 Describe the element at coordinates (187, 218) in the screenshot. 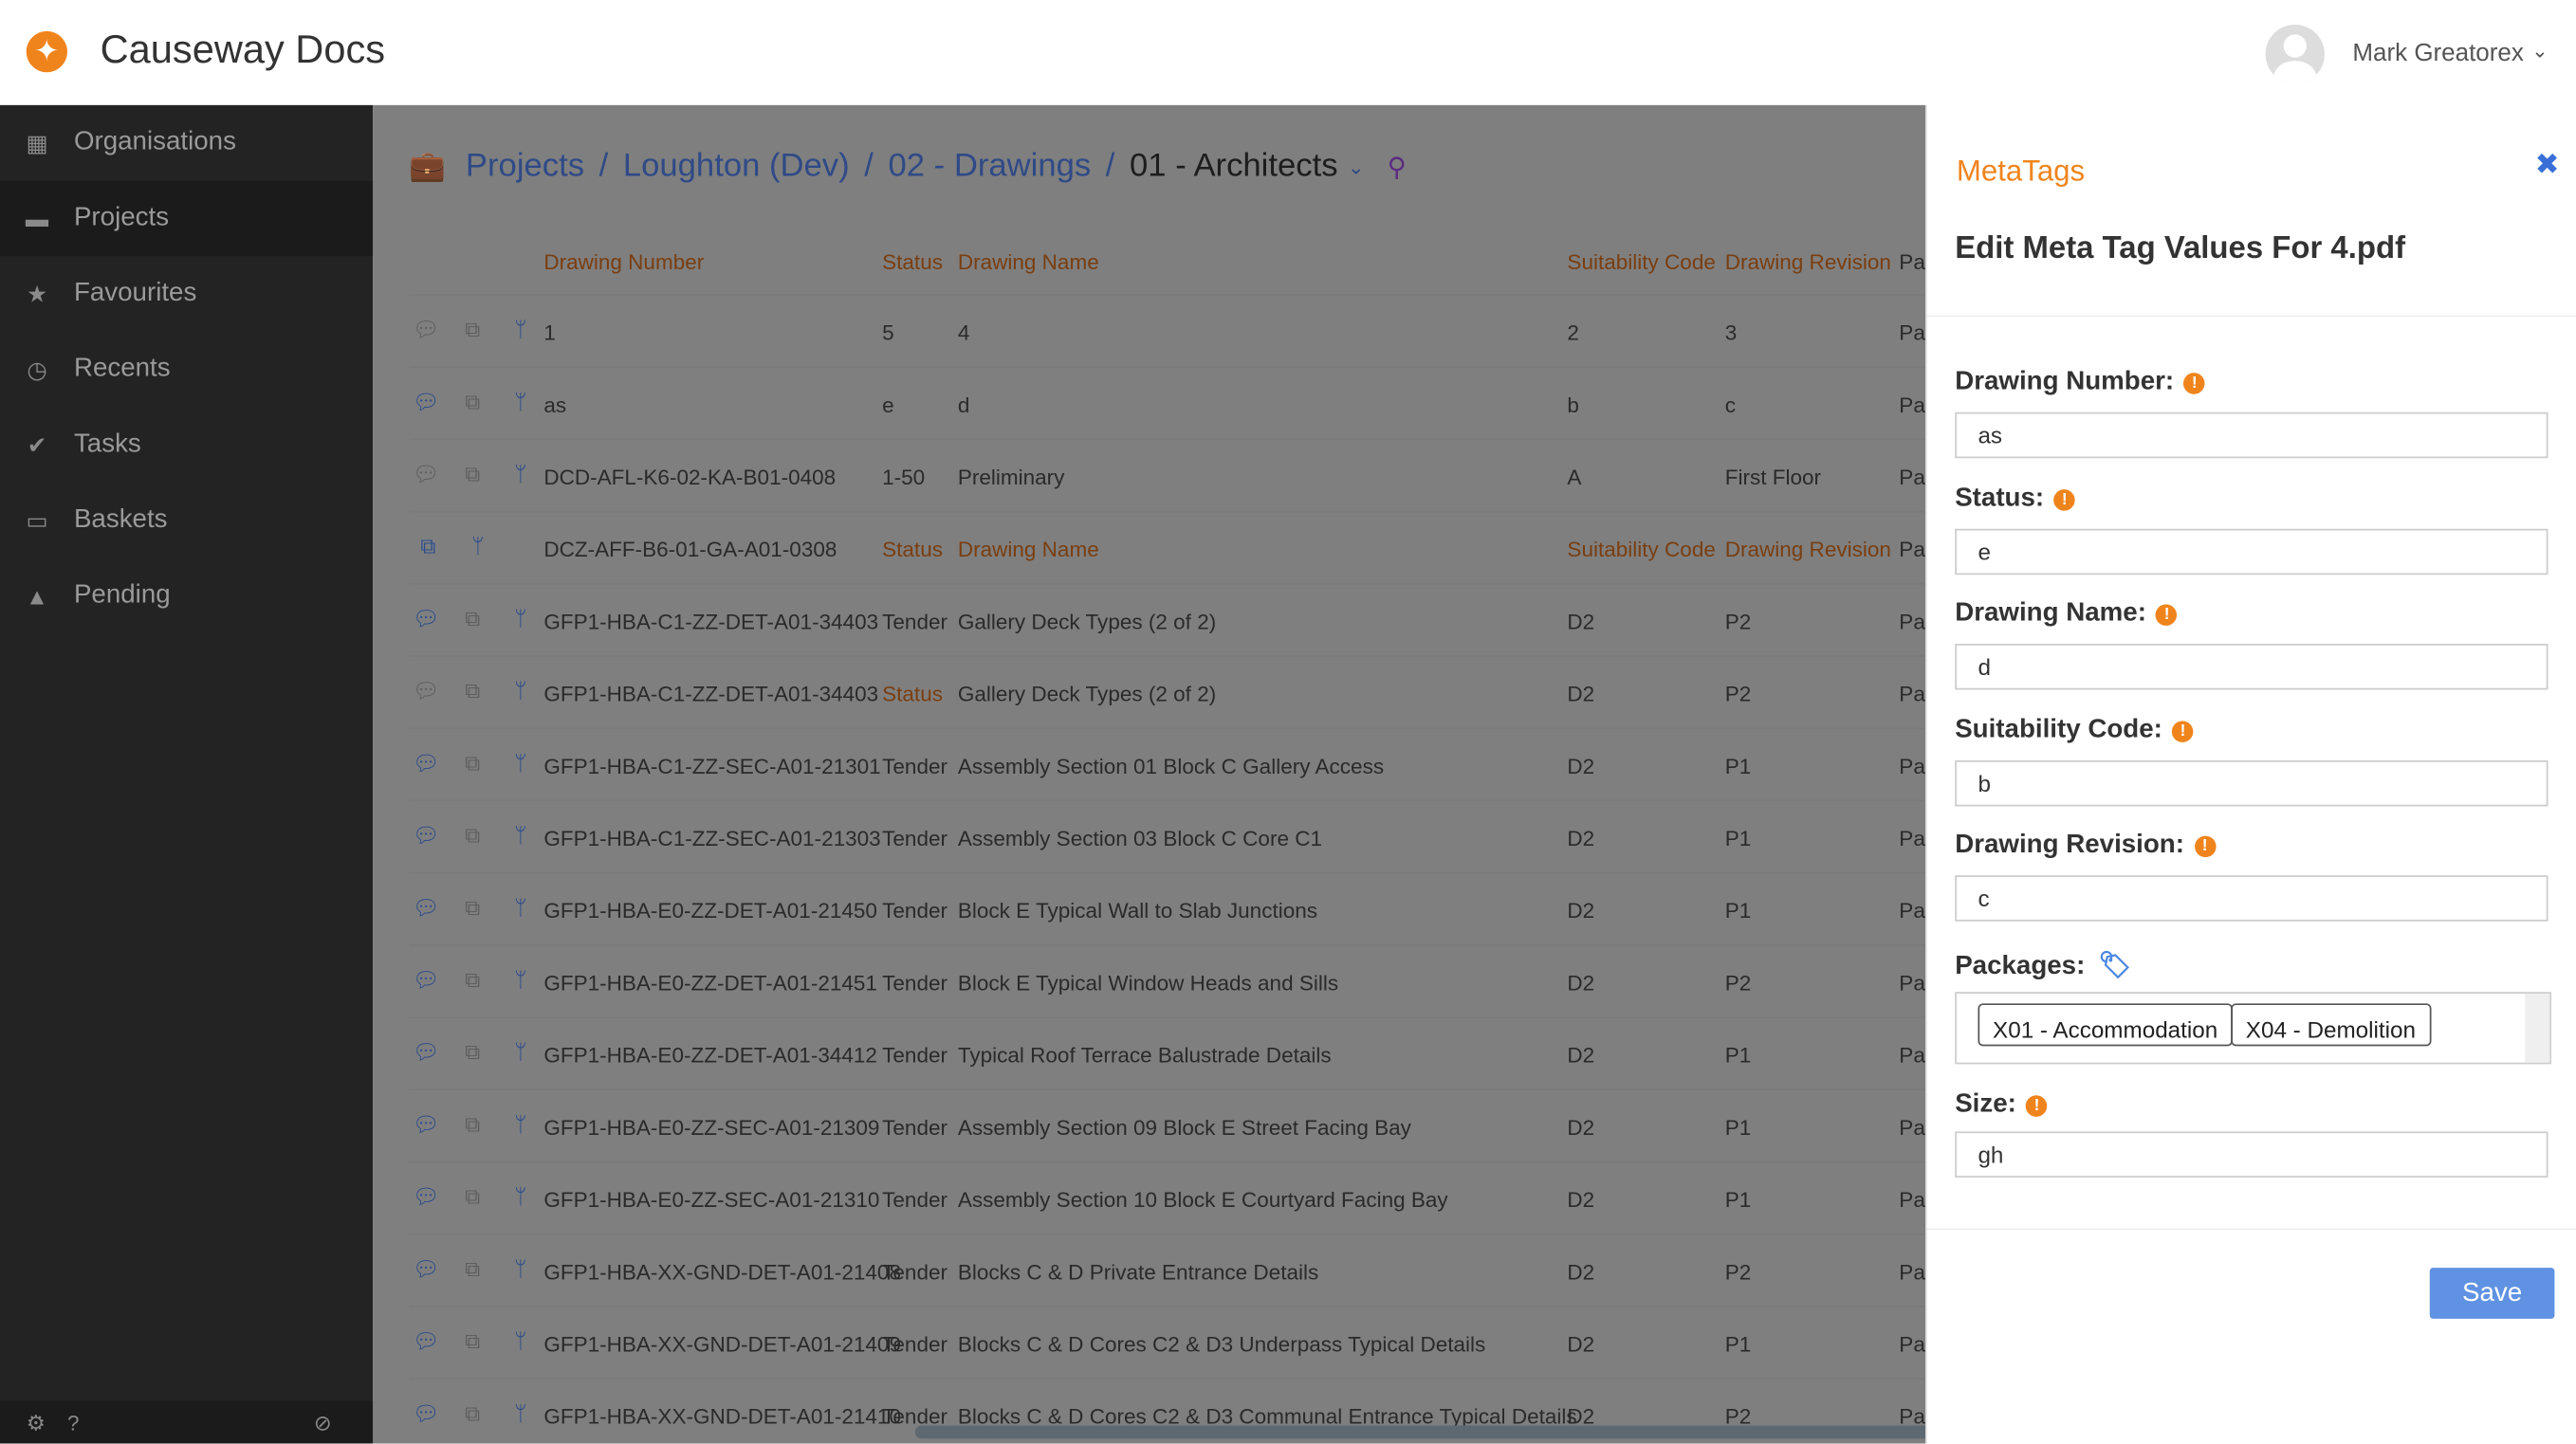

I see `sidebar-item-projects: ▬ Projects` at that location.